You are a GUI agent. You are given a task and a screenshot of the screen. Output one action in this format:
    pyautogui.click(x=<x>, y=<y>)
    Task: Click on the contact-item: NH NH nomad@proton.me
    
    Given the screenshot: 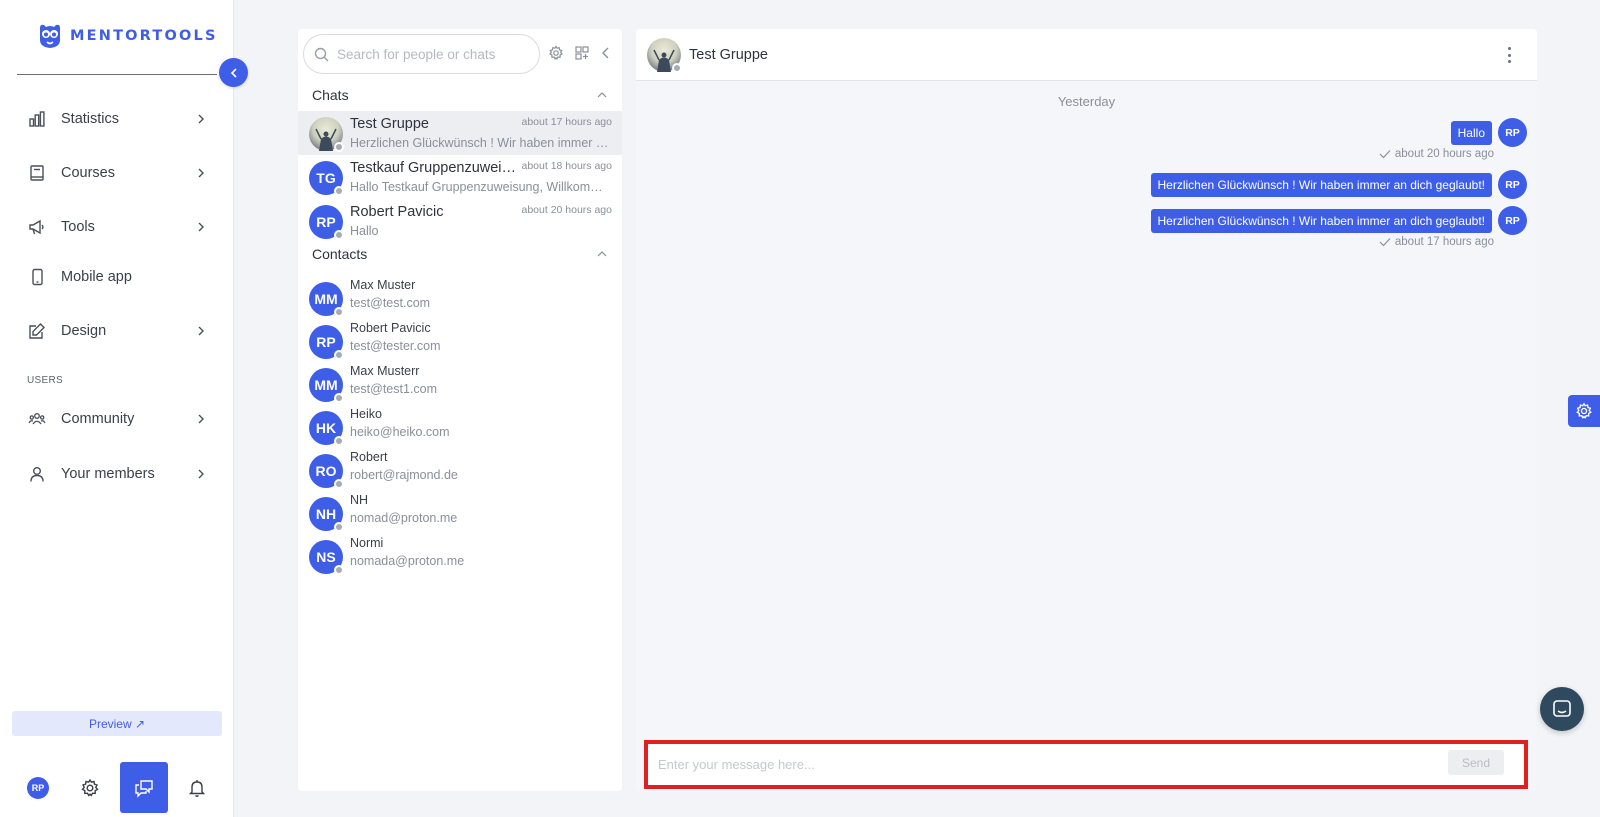 What is the action you would take?
    pyautogui.click(x=460, y=513)
    